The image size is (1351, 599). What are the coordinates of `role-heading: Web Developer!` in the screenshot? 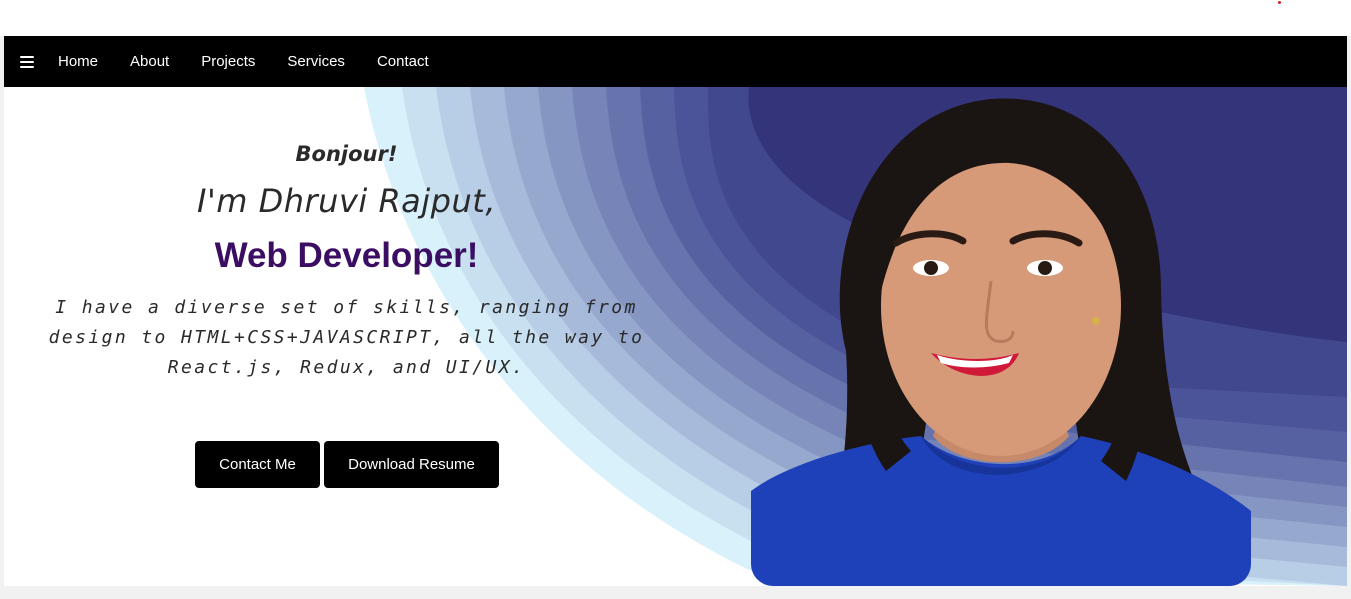 It's located at (346, 255).